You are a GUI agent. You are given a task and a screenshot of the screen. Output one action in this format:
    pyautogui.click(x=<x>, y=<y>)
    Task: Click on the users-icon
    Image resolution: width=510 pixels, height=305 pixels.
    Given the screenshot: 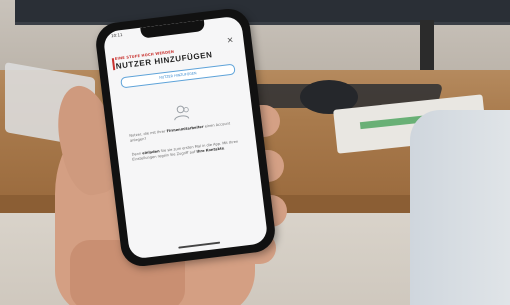 What is the action you would take?
    pyautogui.click(x=181, y=112)
    